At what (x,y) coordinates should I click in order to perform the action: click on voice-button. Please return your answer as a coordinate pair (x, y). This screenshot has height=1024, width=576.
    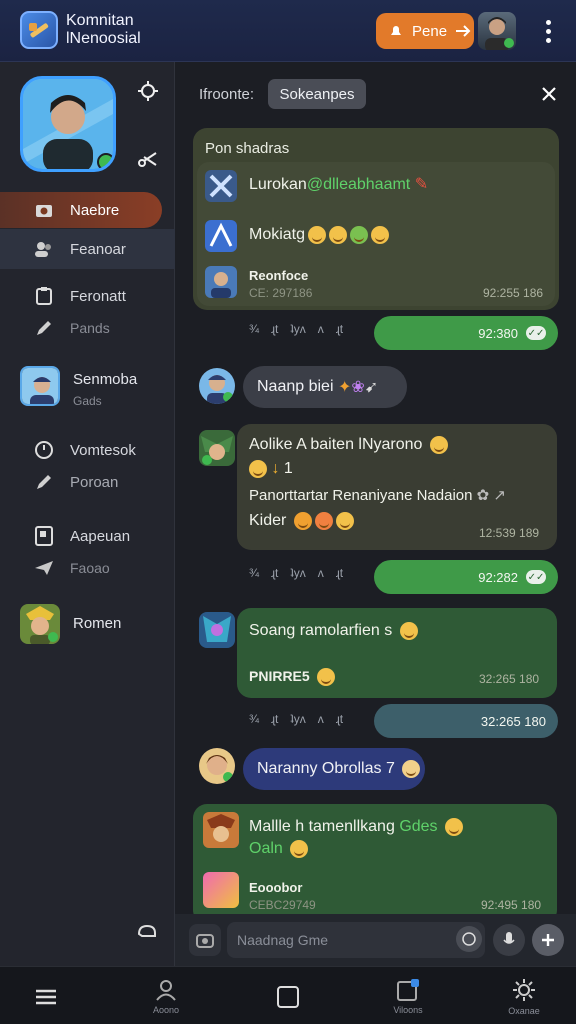
    Looking at the image, I should click on (509, 940).